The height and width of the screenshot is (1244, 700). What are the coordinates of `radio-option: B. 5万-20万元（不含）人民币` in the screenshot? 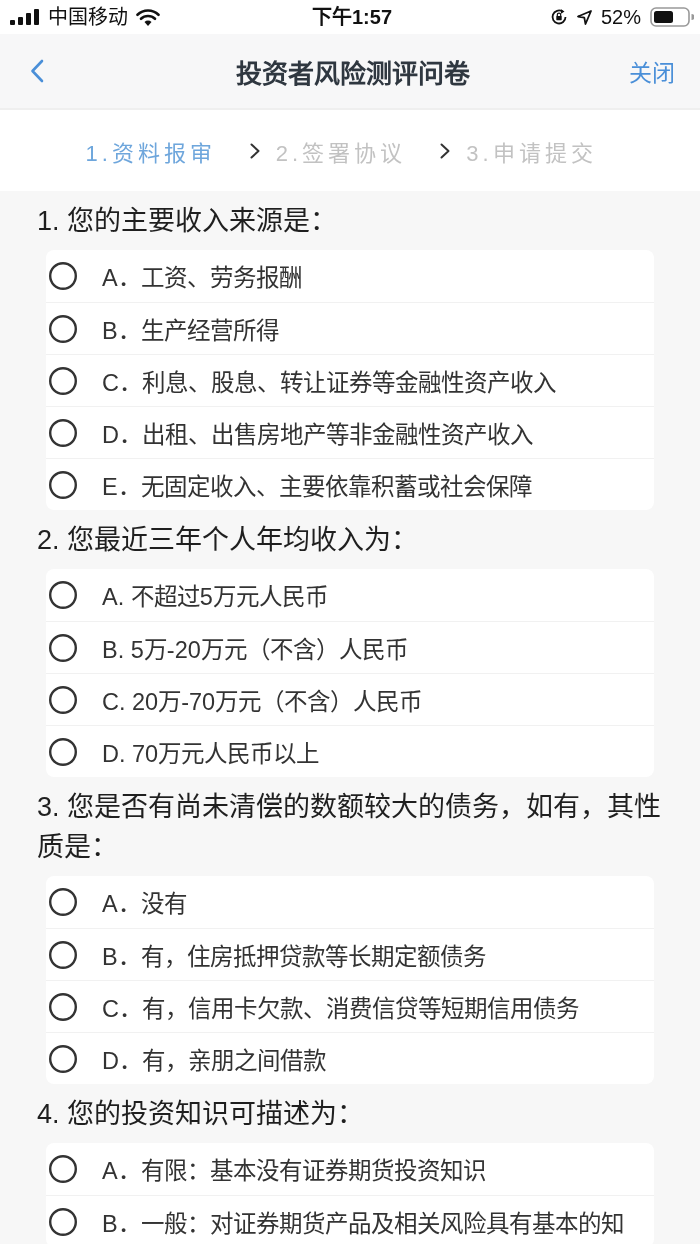 It's located at (350, 647).